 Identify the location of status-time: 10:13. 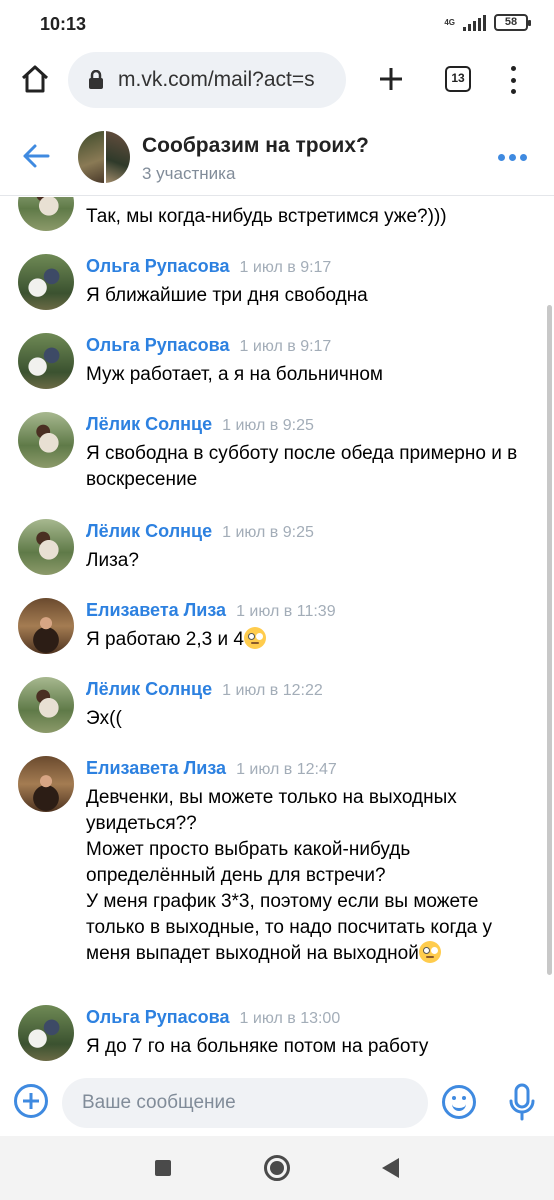
(63, 24).